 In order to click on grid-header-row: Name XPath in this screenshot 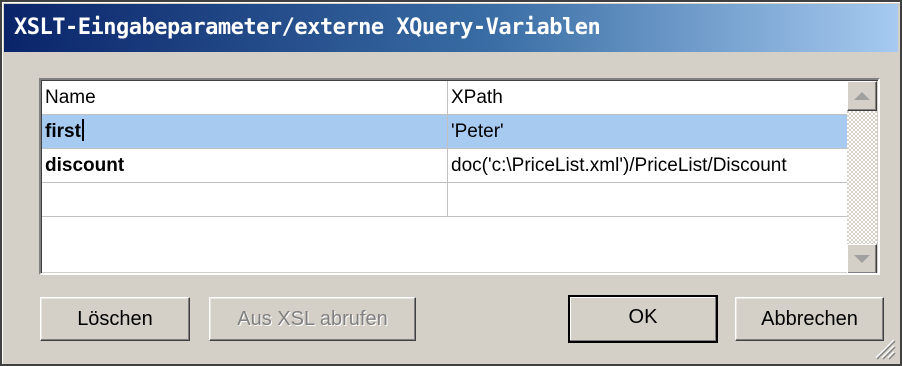, I will do `click(446, 98)`.